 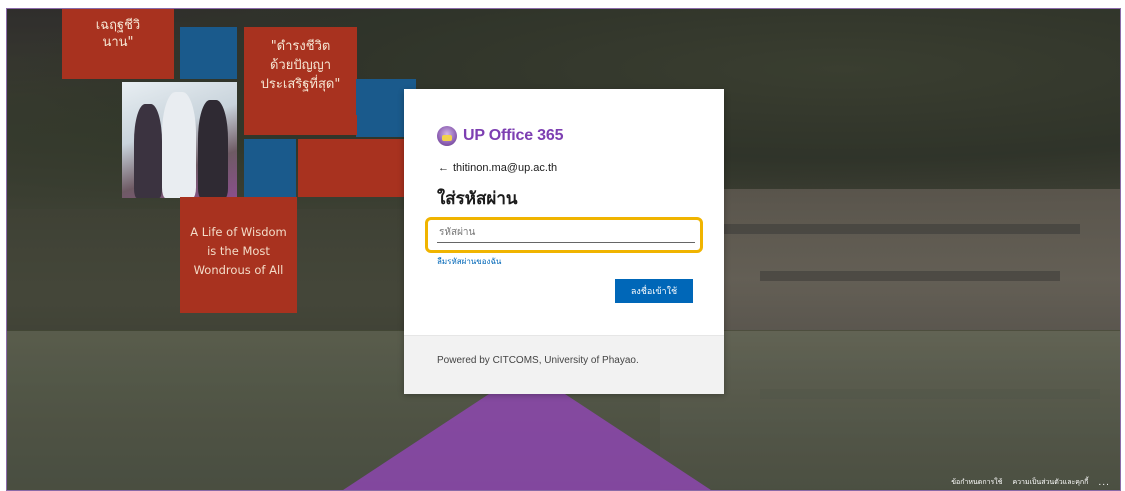 What do you see at coordinates (300, 65) in the screenshot?
I see `promo-thai-quote: "ดำรงชีวิต ด้วยปัญญา ประเสริฐที่สุด"` at bounding box center [300, 65].